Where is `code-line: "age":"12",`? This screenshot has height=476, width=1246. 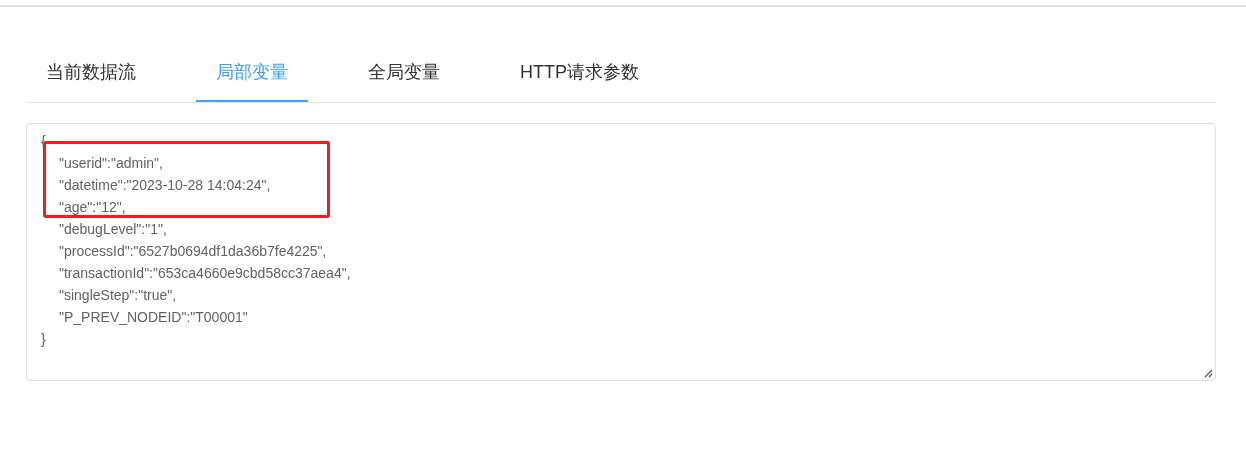 code-line: "age":"12", is located at coordinates (92, 207).